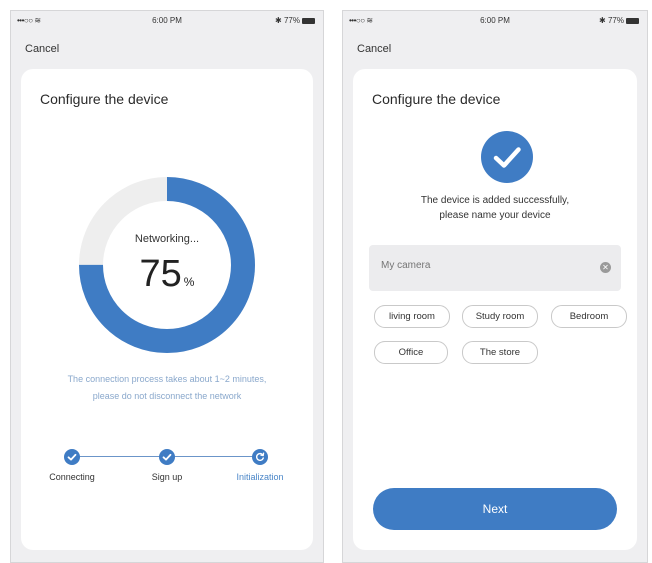 Image resolution: width=652 pixels, height=563 pixels. I want to click on device-name-field: ✕, so click(495, 268).